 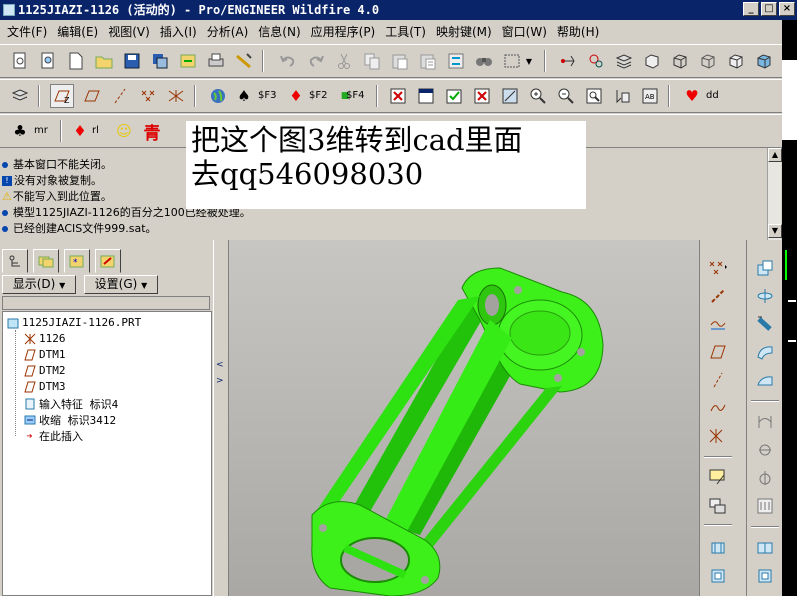 What do you see at coordinates (736, 61) in the screenshot?
I see `no-hidden-icon` at bounding box center [736, 61].